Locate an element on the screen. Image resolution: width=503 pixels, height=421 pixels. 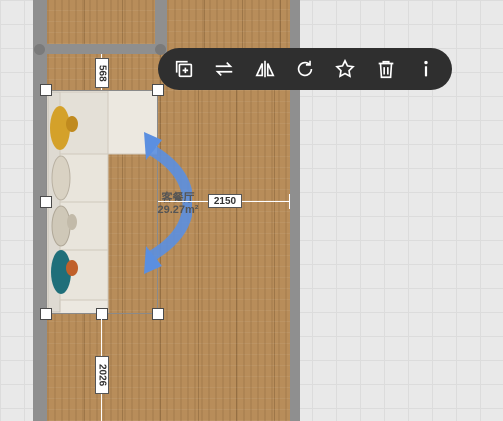
horizontal-wall is located at coordinates (100, 49).